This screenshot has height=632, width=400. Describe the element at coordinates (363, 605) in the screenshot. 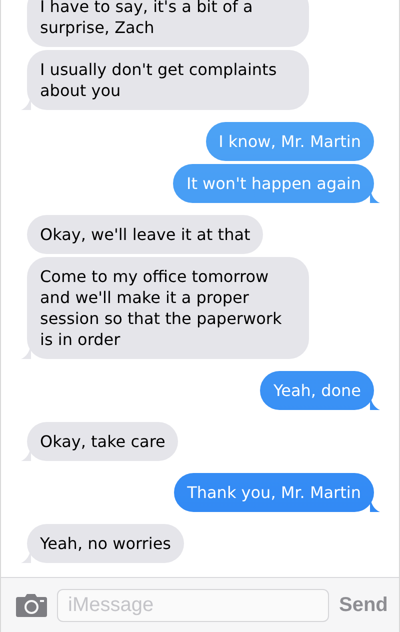

I see `send-button: Send` at that location.